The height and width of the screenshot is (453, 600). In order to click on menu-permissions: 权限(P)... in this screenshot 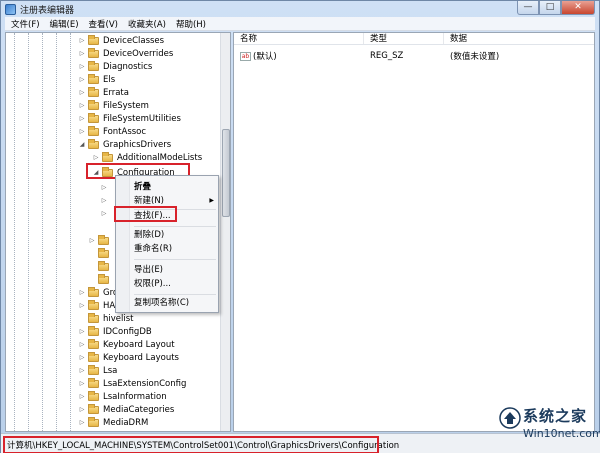, I will do `click(175, 284)`.